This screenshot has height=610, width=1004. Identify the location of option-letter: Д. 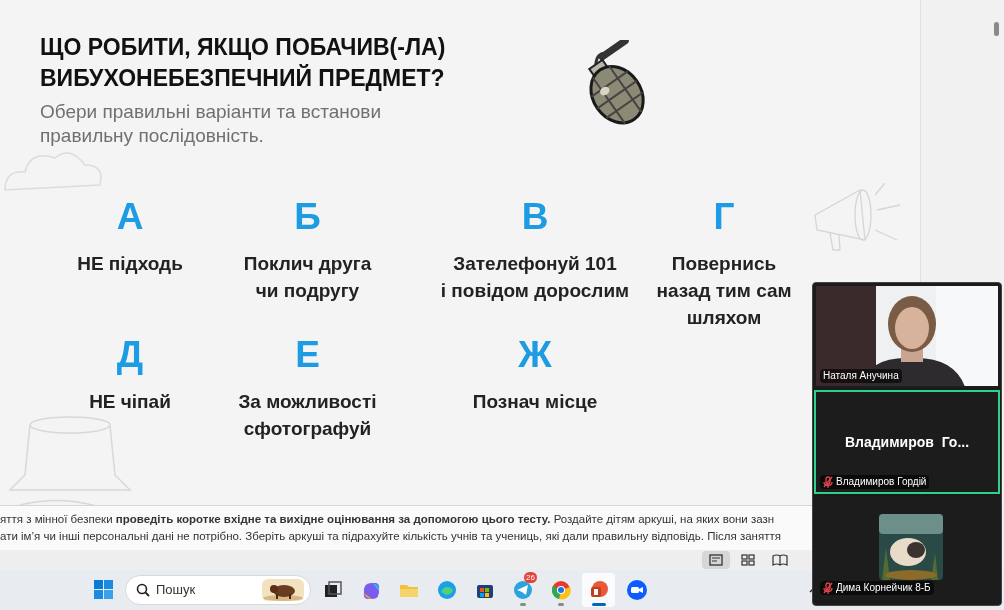
(130, 355).